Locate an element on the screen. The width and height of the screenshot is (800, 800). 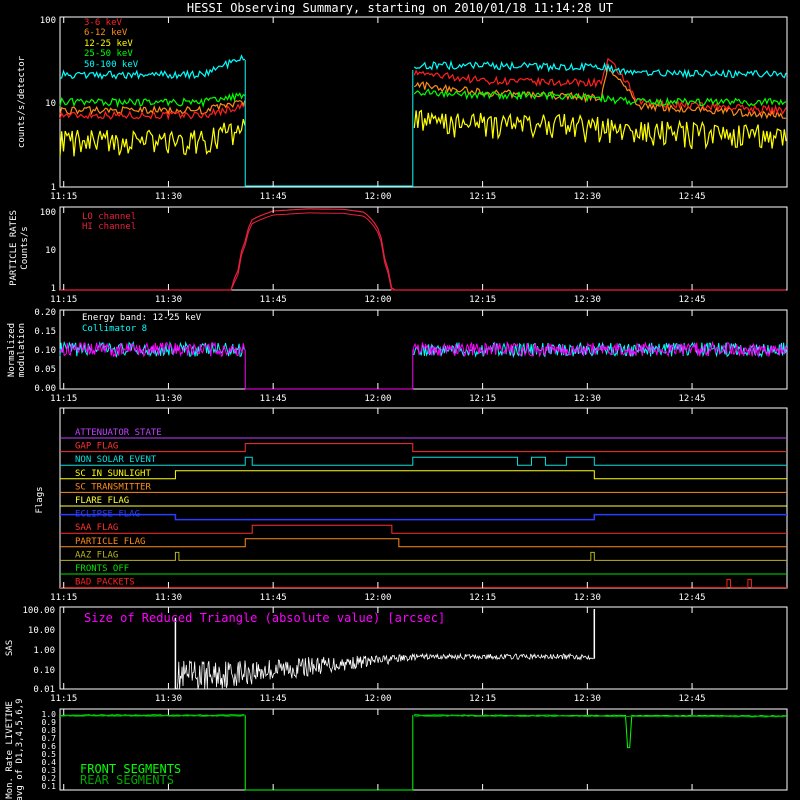
flag-label: BAD PACKETS is located at coordinates (105, 583).